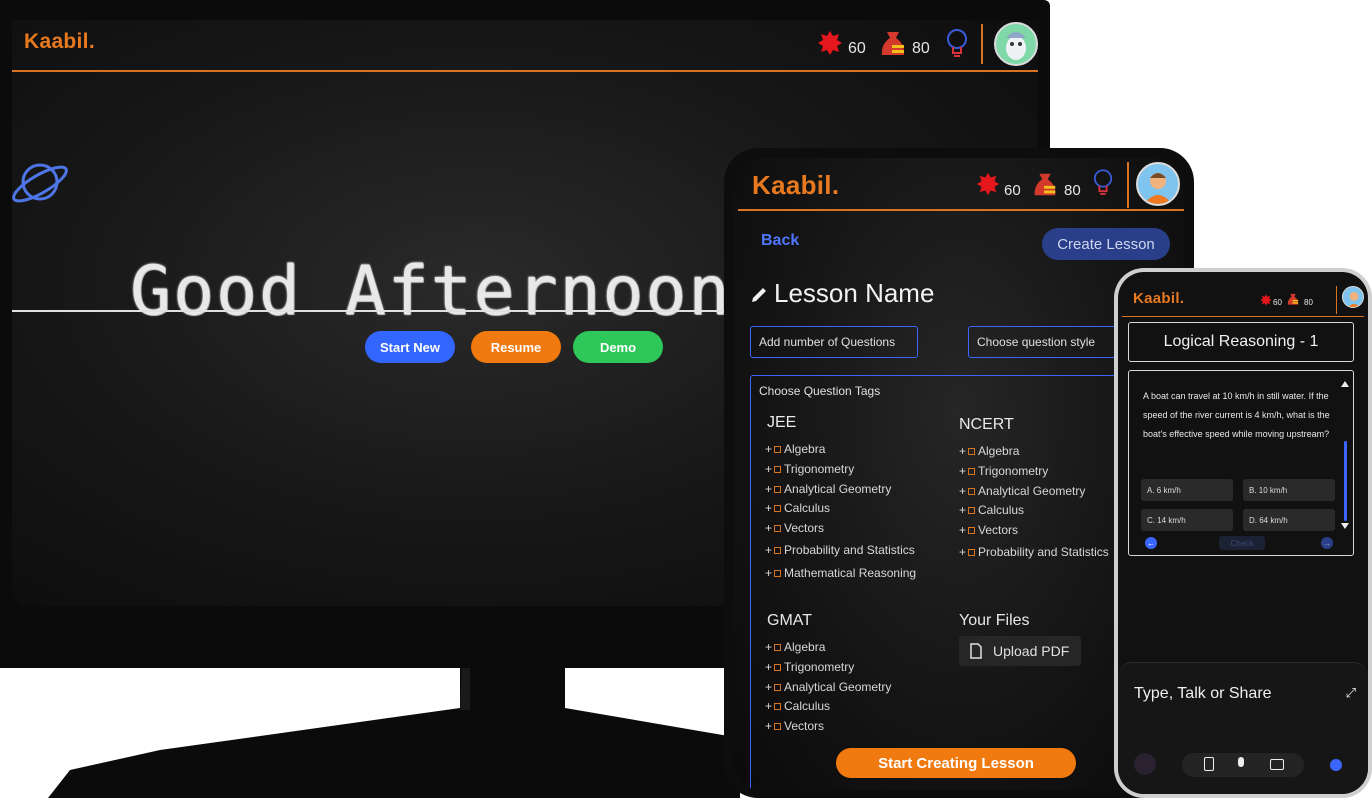  Describe the element at coordinates (840, 573) in the screenshot. I see `tag-checkbox: + Mathematical Reasoning` at that location.